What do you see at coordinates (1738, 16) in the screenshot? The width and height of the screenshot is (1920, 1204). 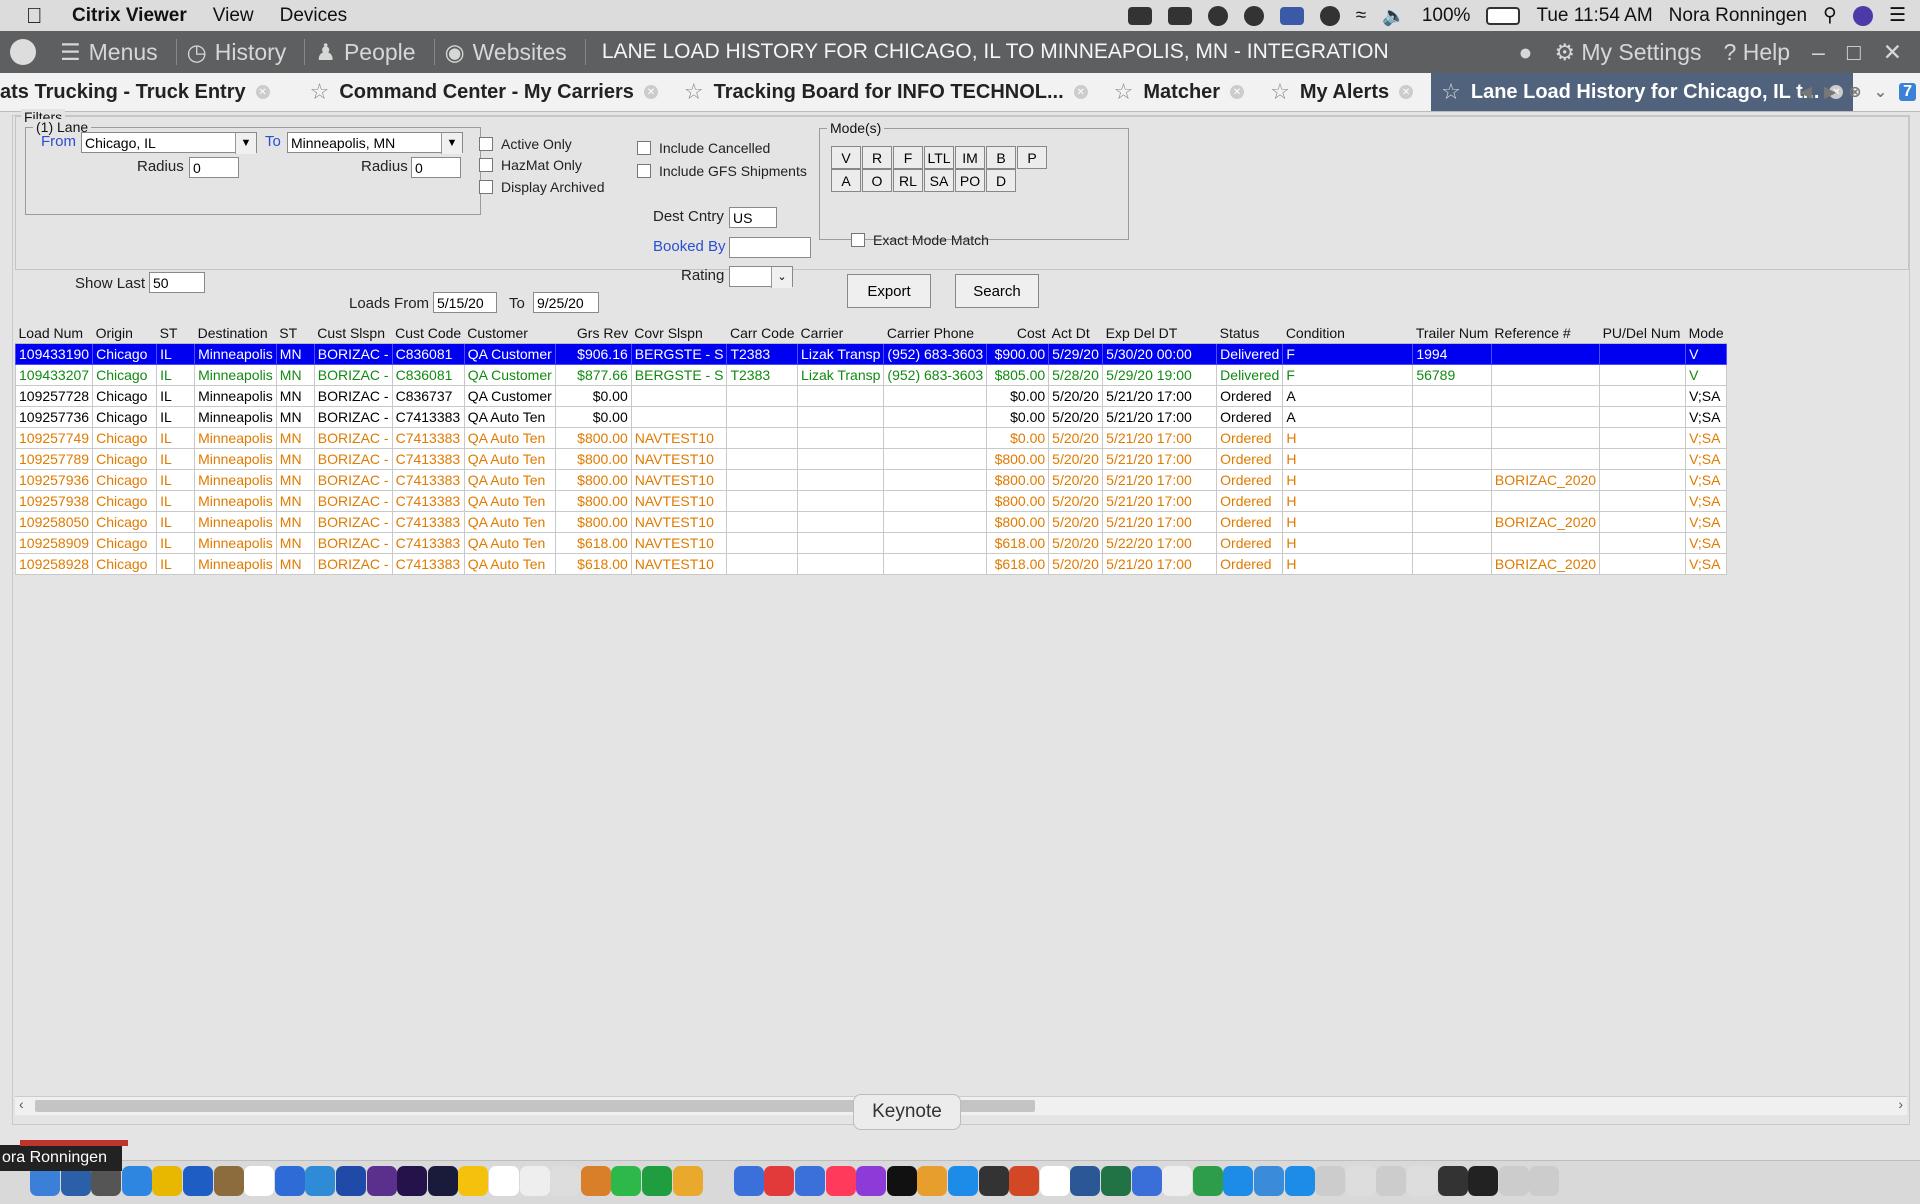 I see `user-name: Nora Ronningen` at bounding box center [1738, 16].